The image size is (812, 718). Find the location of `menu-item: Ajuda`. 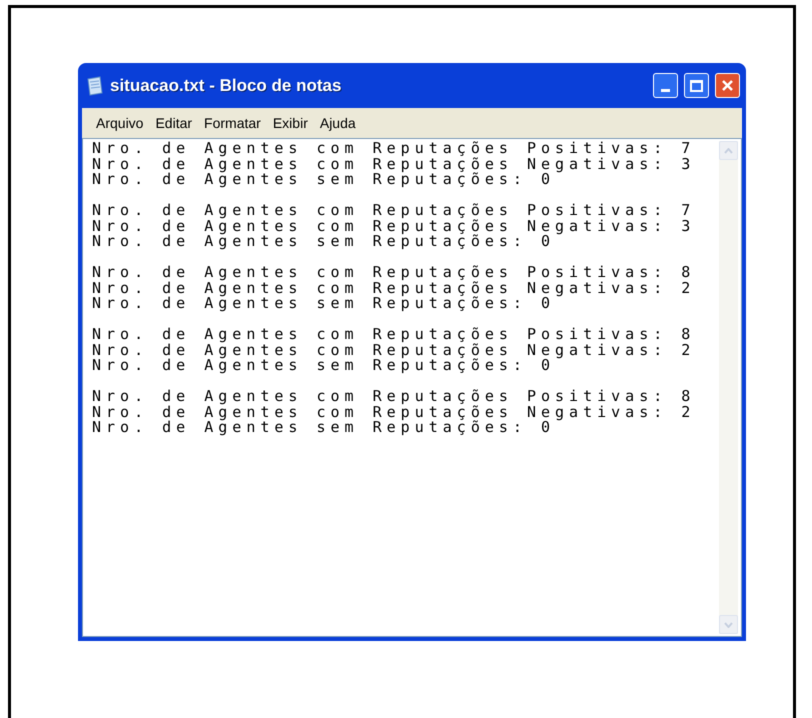

menu-item: Ajuda is located at coordinates (338, 123).